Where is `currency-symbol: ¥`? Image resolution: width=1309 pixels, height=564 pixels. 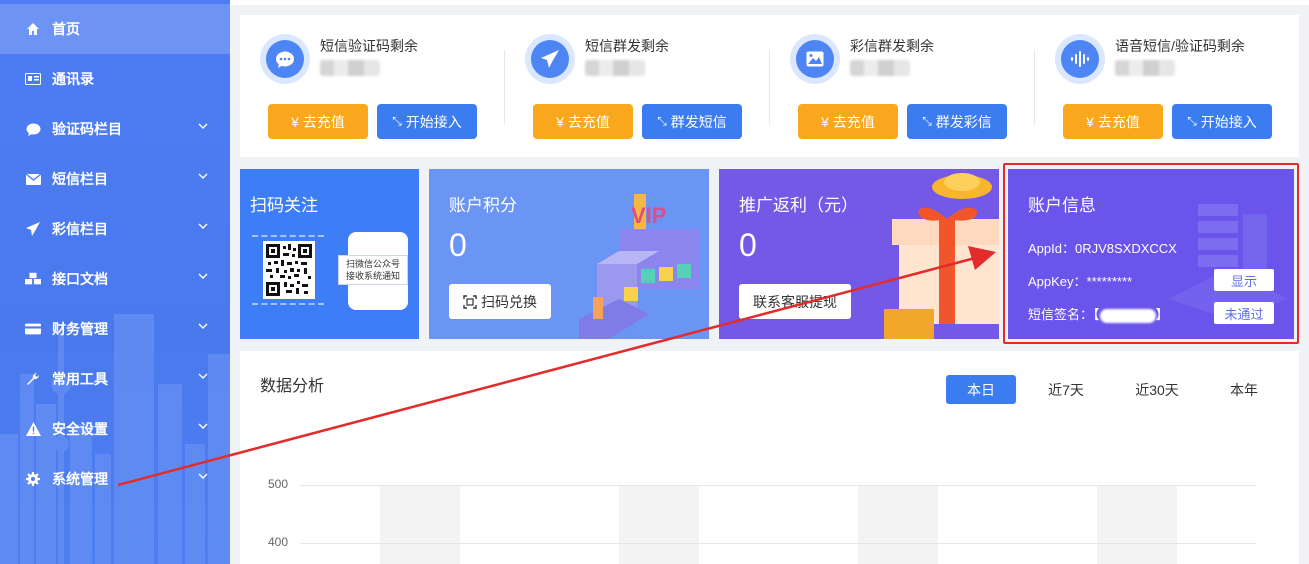
currency-symbol: ¥ is located at coordinates (295, 121).